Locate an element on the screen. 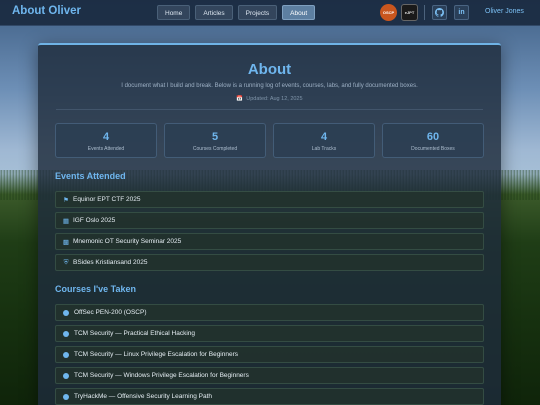 Image resolution: width=540 pixels, height=405 pixels. stat-value: 5 is located at coordinates (215, 137).